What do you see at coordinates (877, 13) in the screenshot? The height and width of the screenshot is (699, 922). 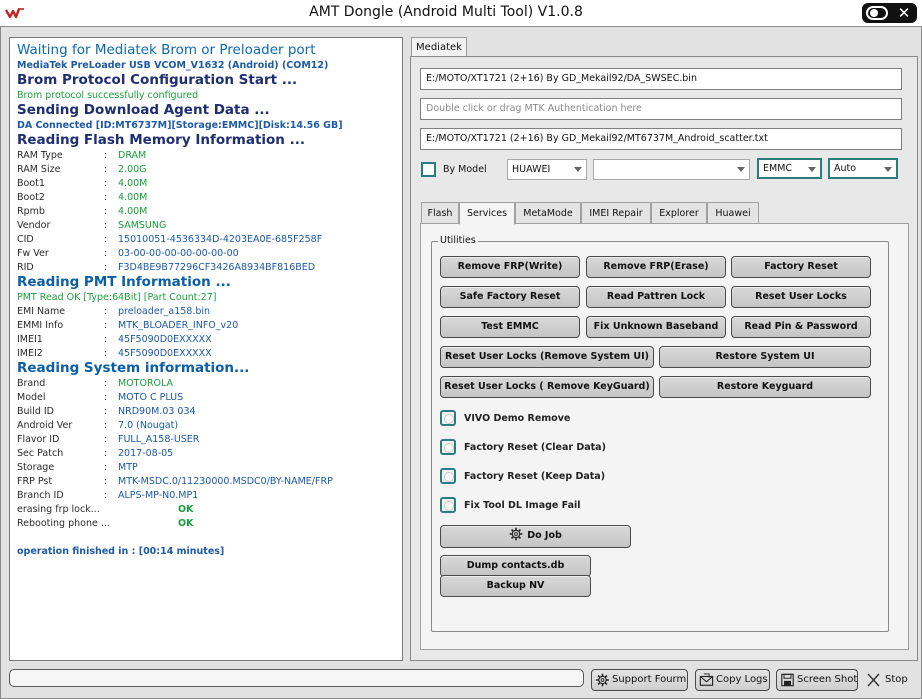 I see `theme-toggle-icon` at bounding box center [877, 13].